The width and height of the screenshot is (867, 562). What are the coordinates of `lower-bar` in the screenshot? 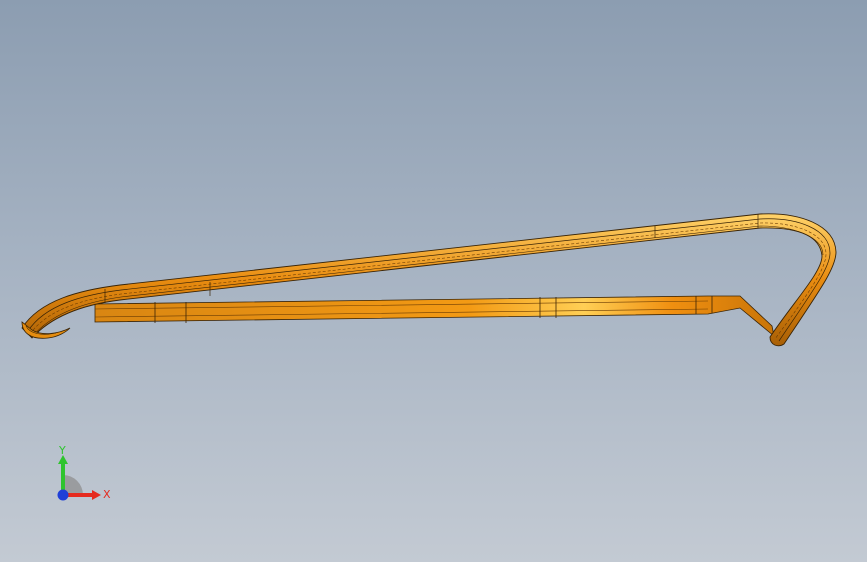 It's located at (434, 316).